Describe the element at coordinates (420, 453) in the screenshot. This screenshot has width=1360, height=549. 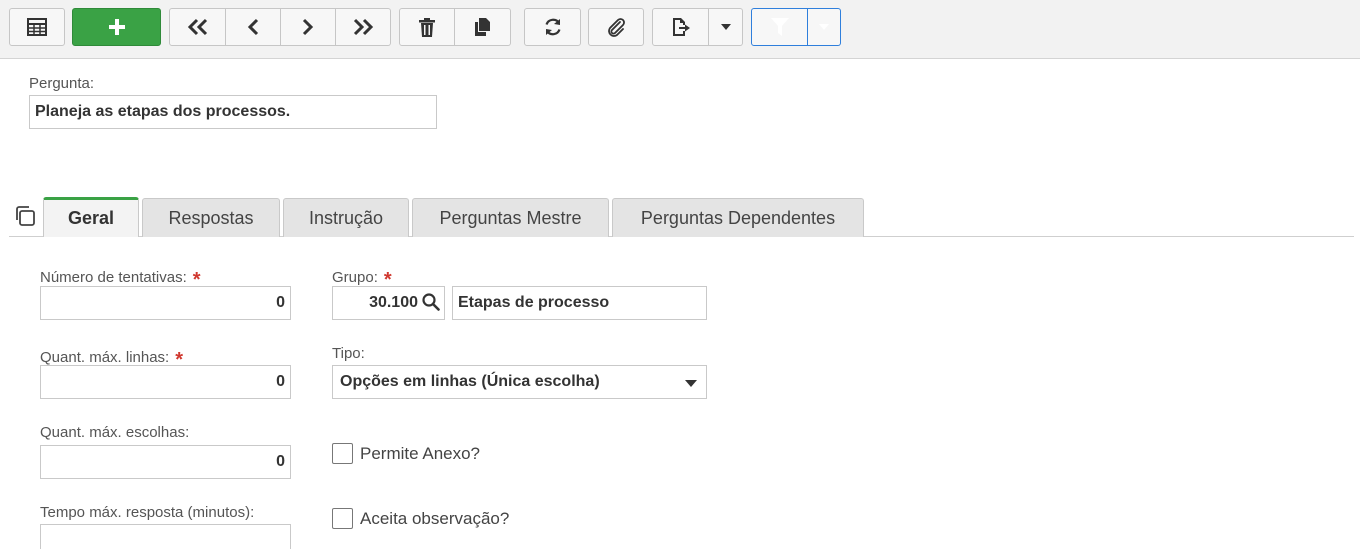
I see `allow-attachment-label: Permite Anexo?` at that location.